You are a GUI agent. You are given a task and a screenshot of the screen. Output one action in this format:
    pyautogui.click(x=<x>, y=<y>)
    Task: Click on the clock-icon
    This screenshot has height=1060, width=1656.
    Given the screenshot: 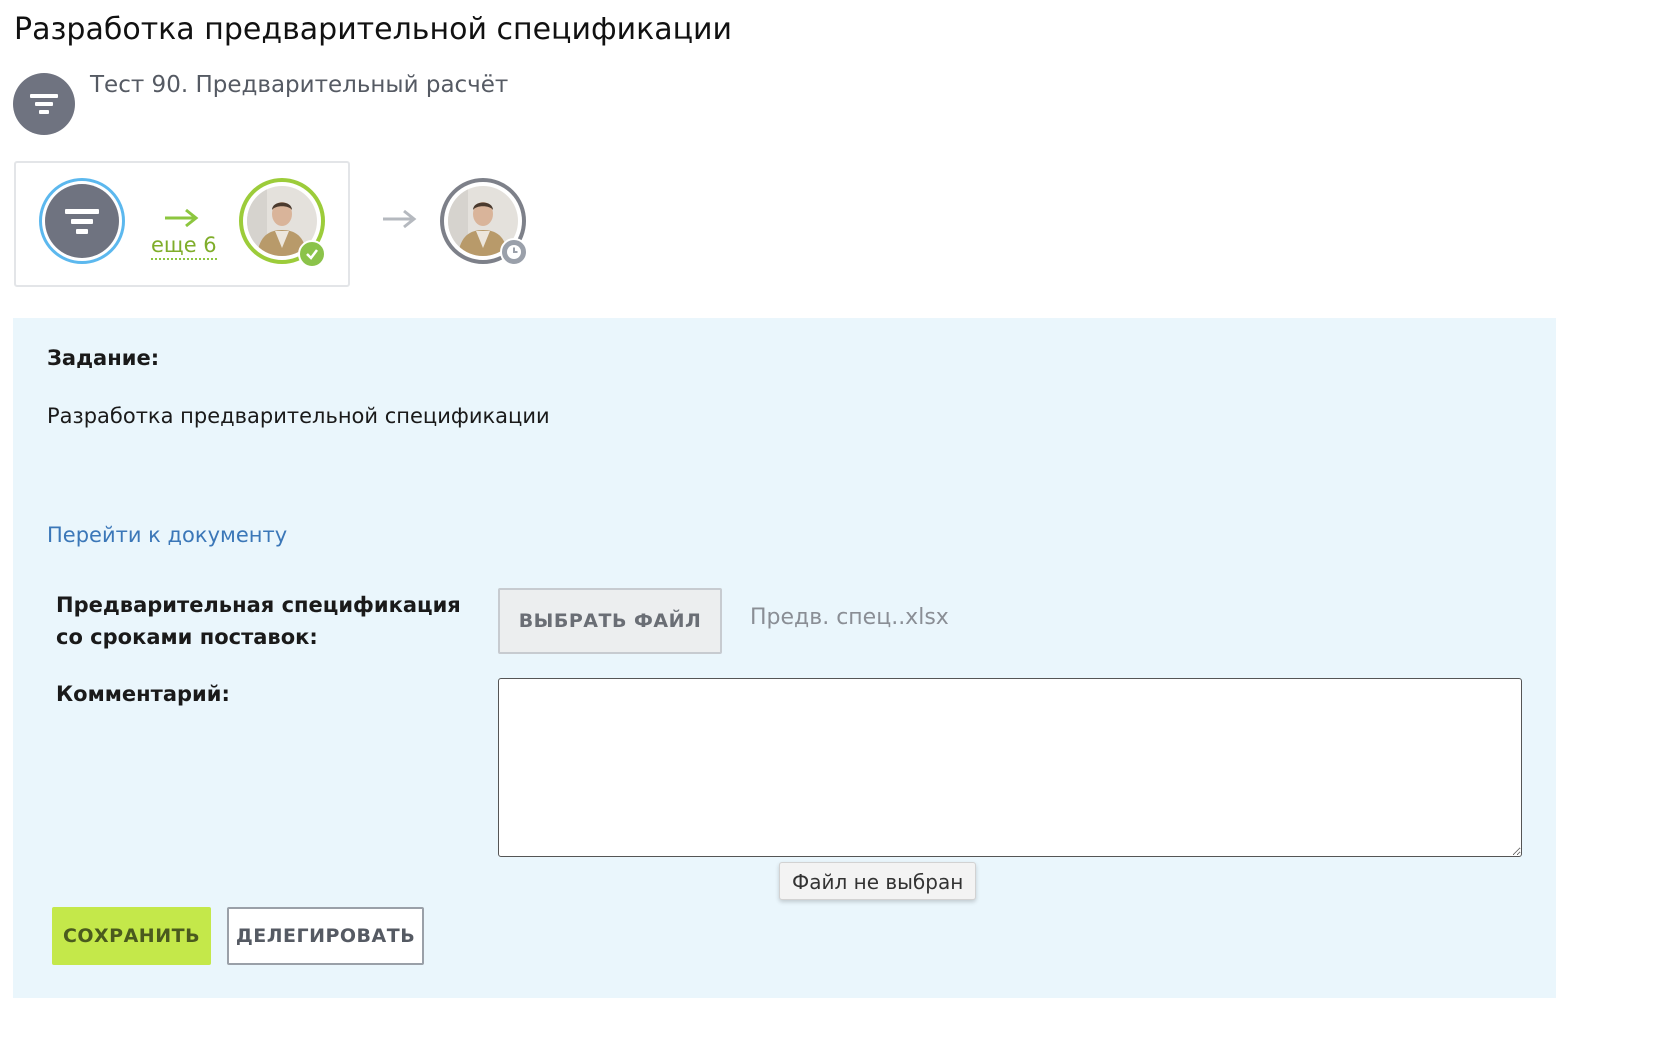 What is the action you would take?
    pyautogui.click(x=514, y=252)
    